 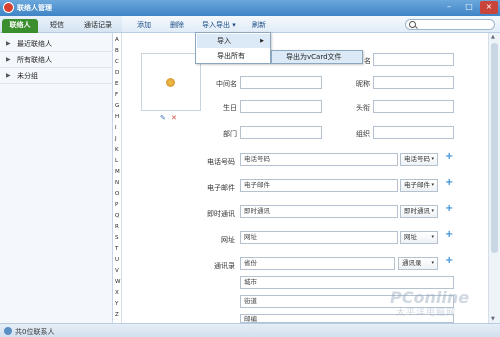 I want to click on alpha-letter: I, so click(x=116, y=128).